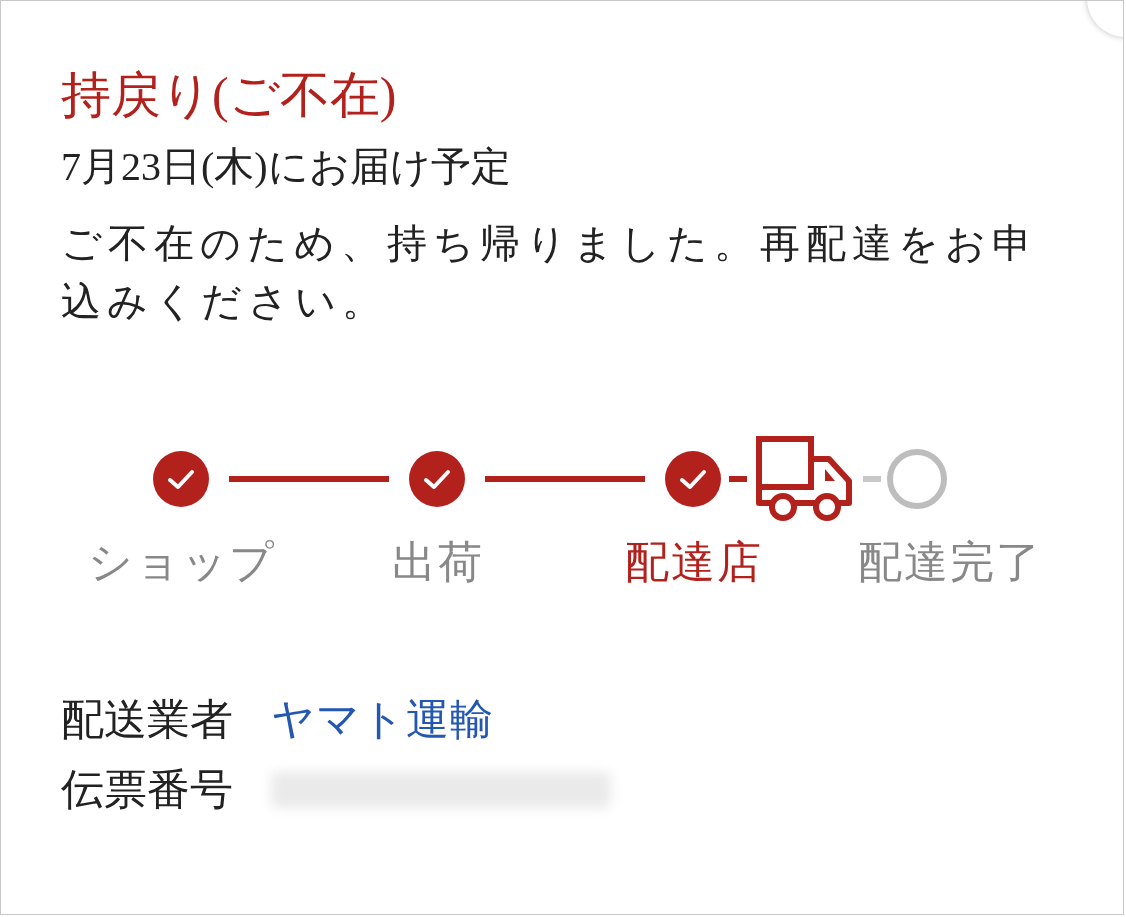 The image size is (1126, 917). I want to click on truck-icon, so click(805, 479).